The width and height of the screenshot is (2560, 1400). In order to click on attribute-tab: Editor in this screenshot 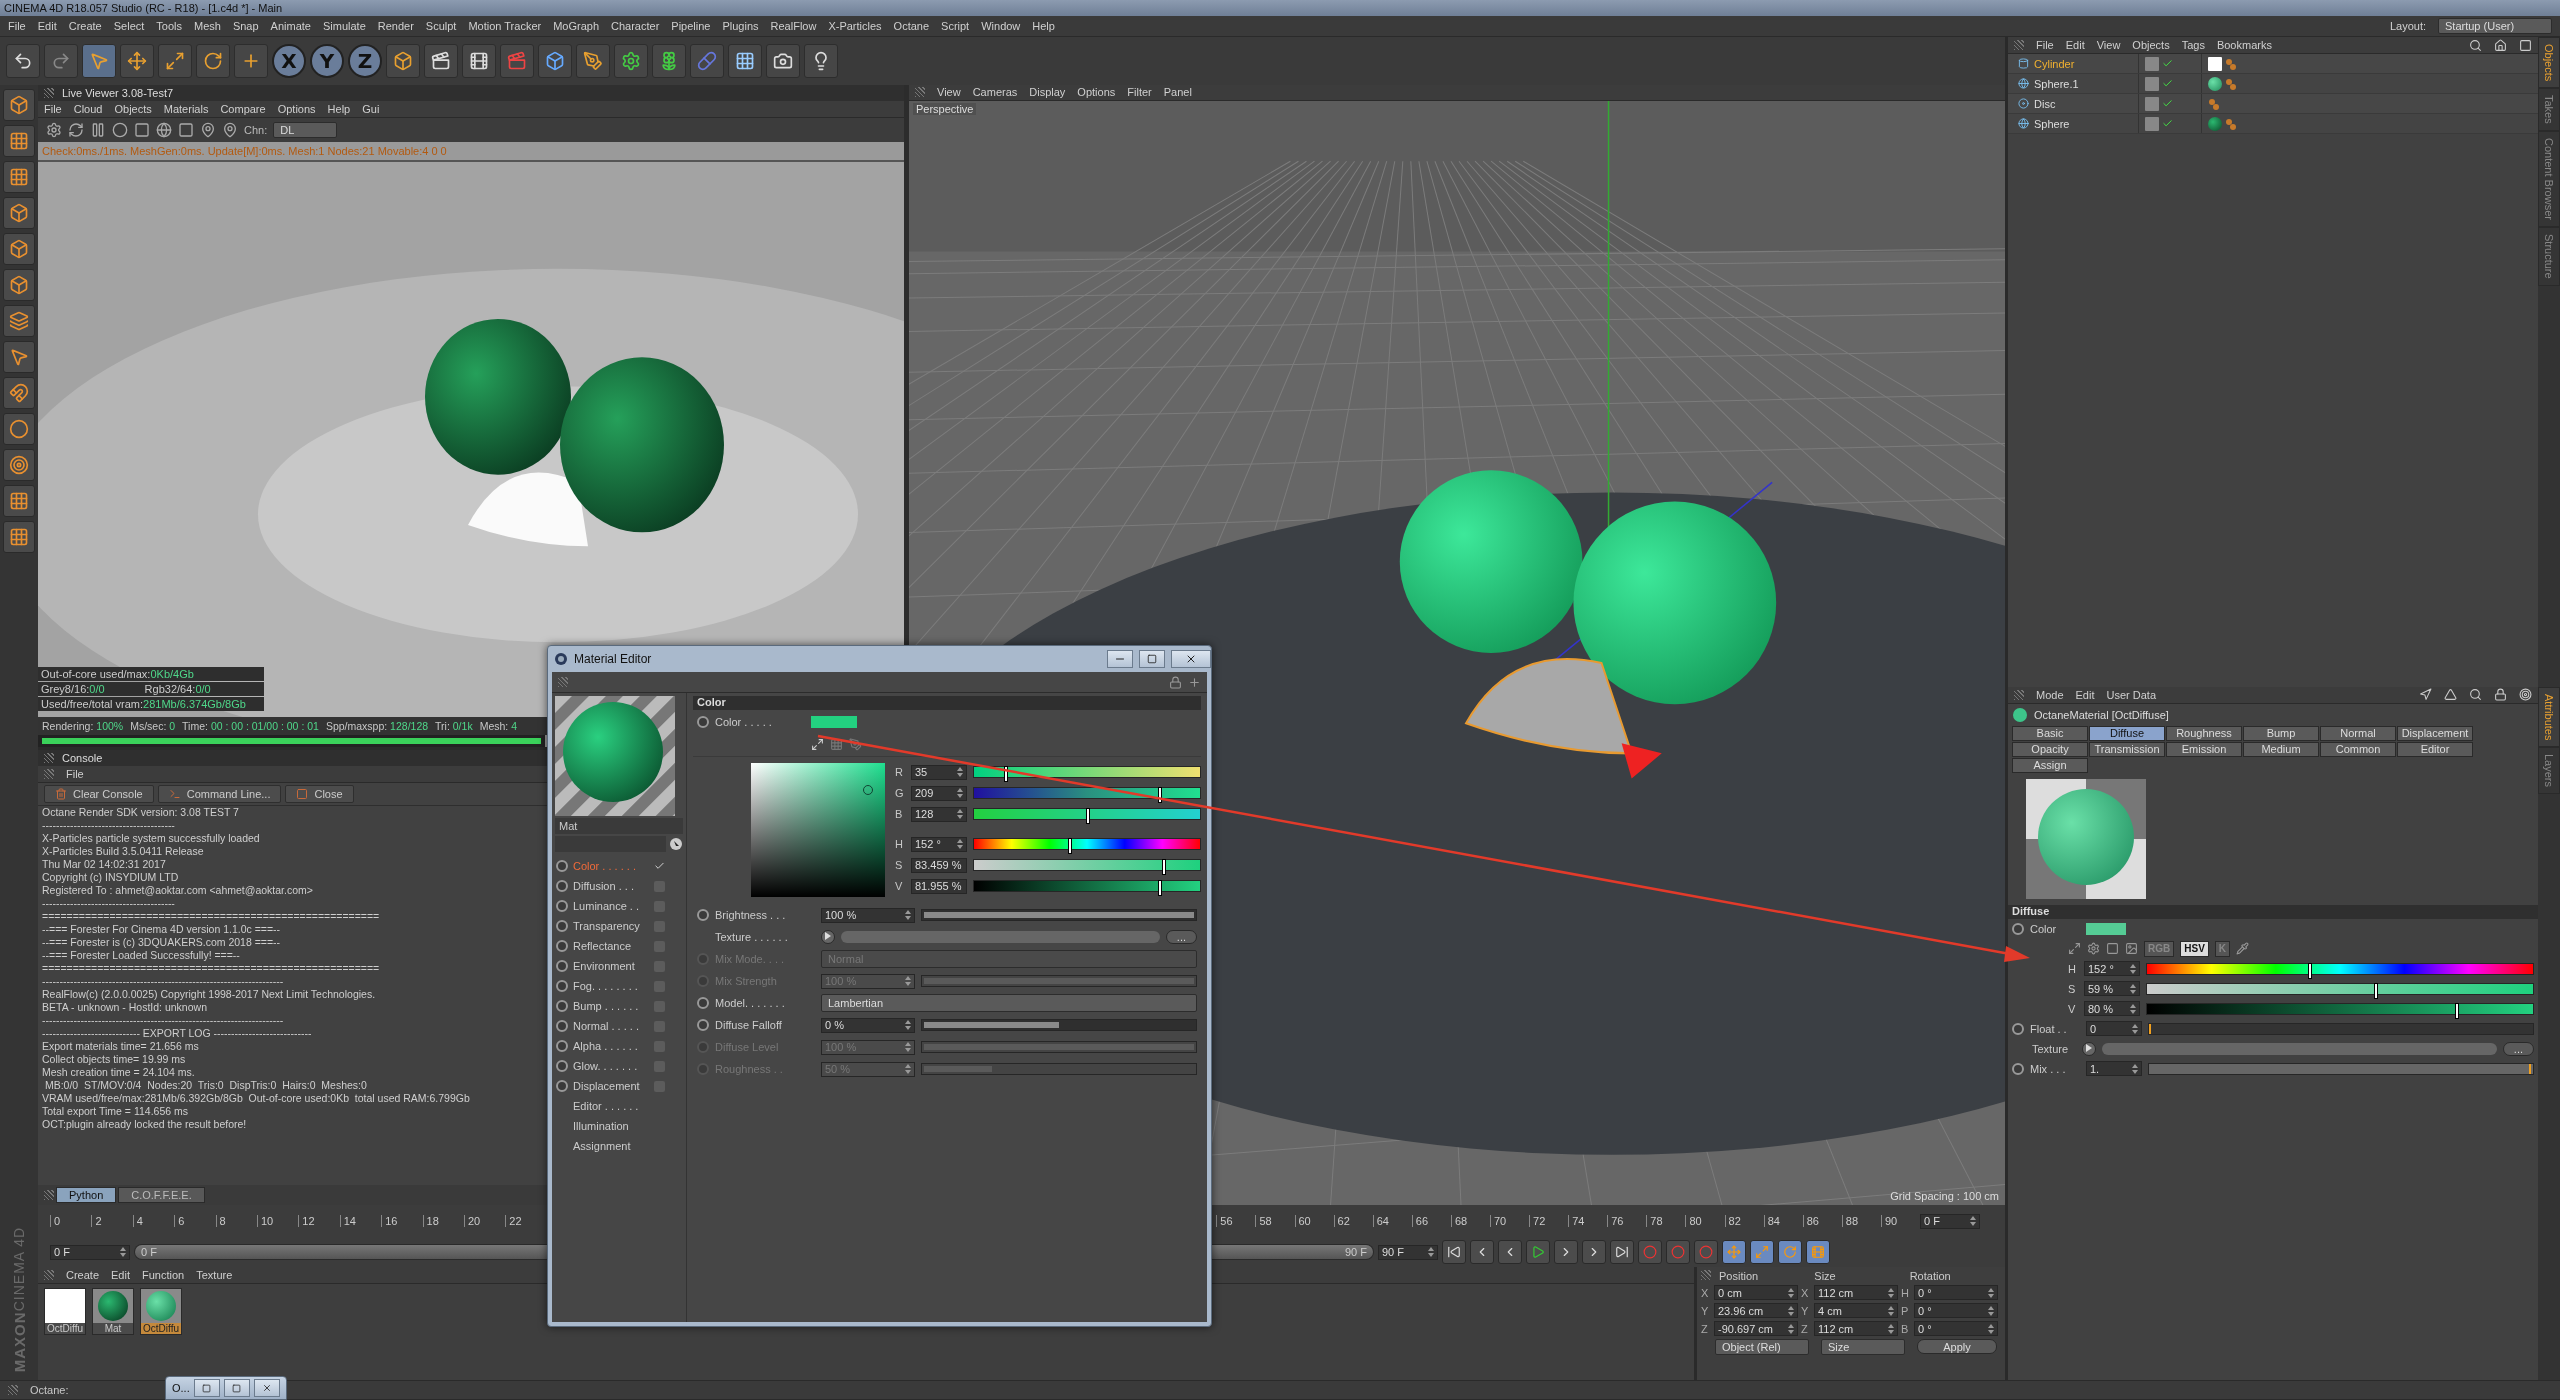, I will do `click(2435, 749)`.